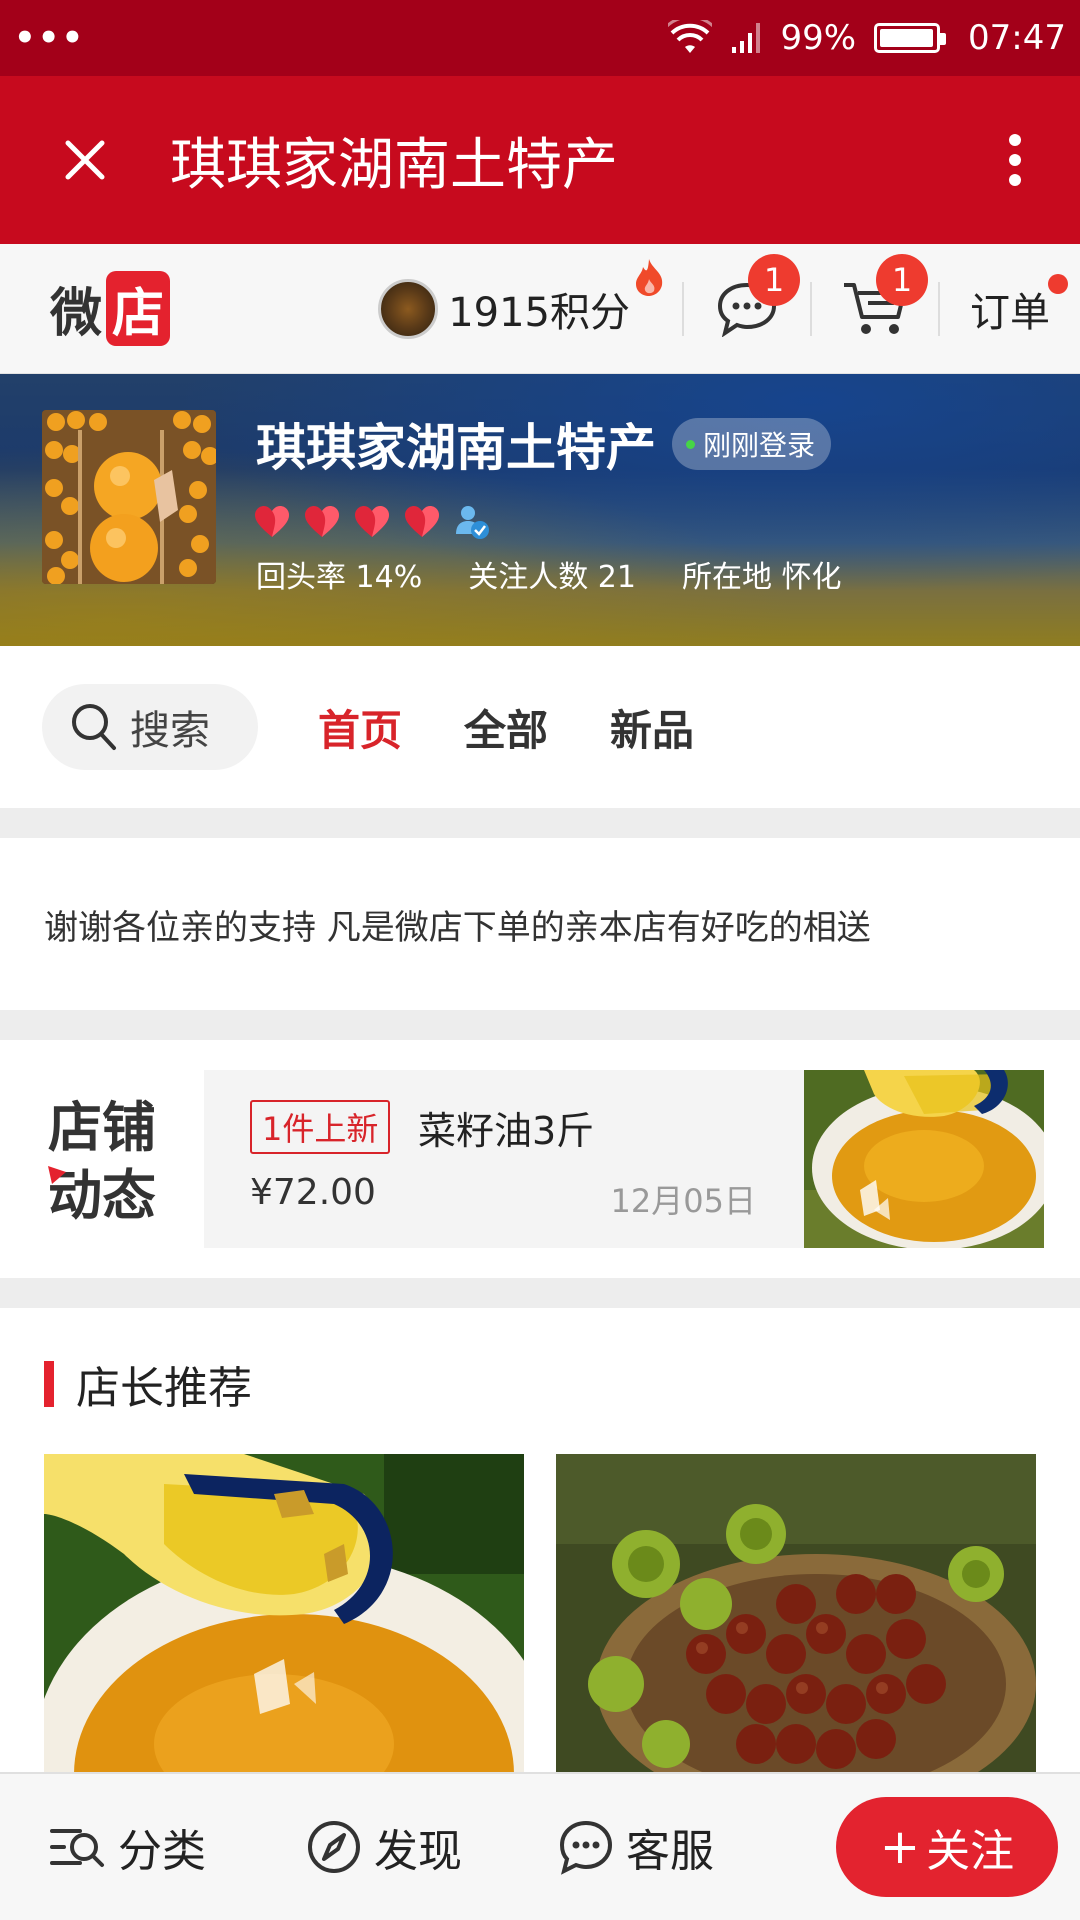 The image size is (1080, 1920). I want to click on points-label: 1915积分, so click(539, 312).